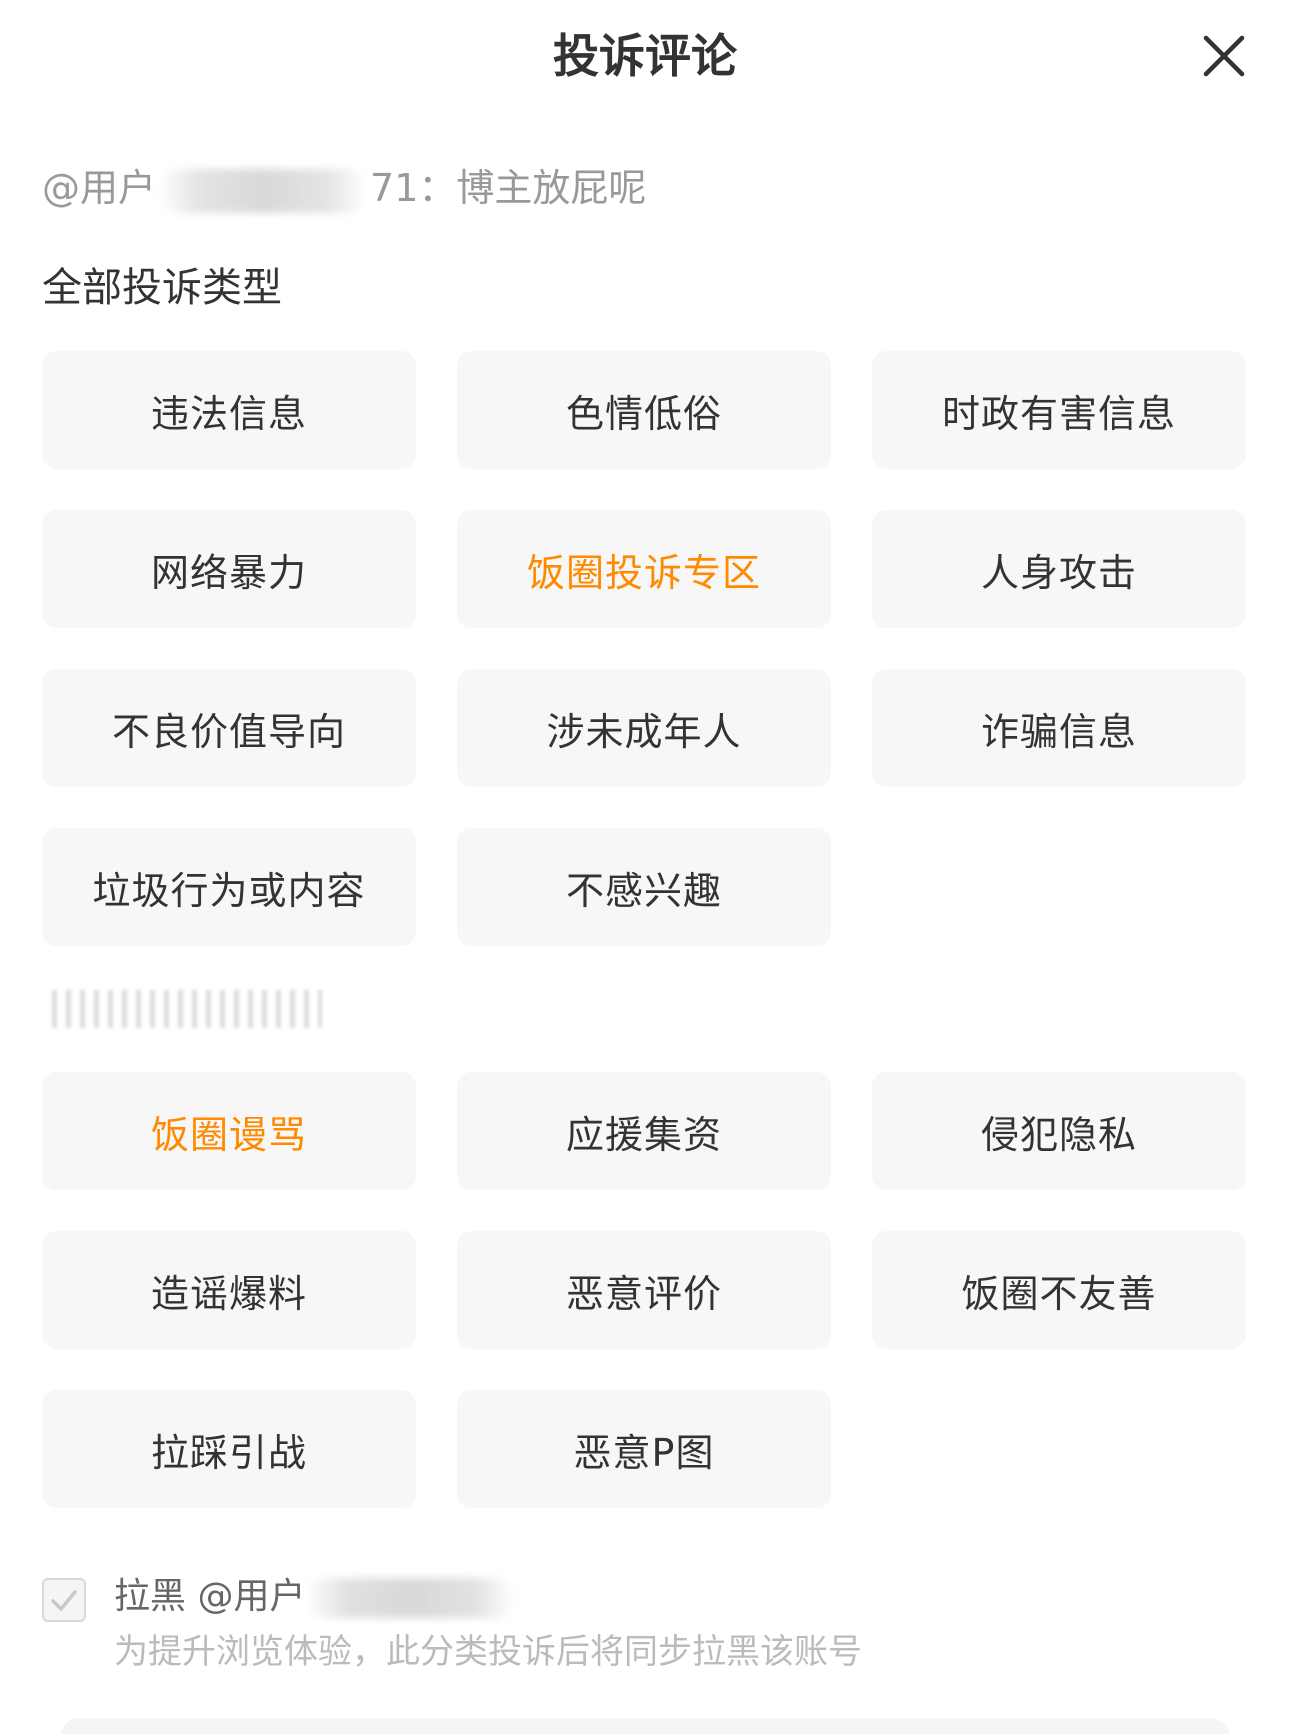 The image size is (1290, 1734). I want to click on block-user-label-text: 拉黑 @用户, so click(210, 1596).